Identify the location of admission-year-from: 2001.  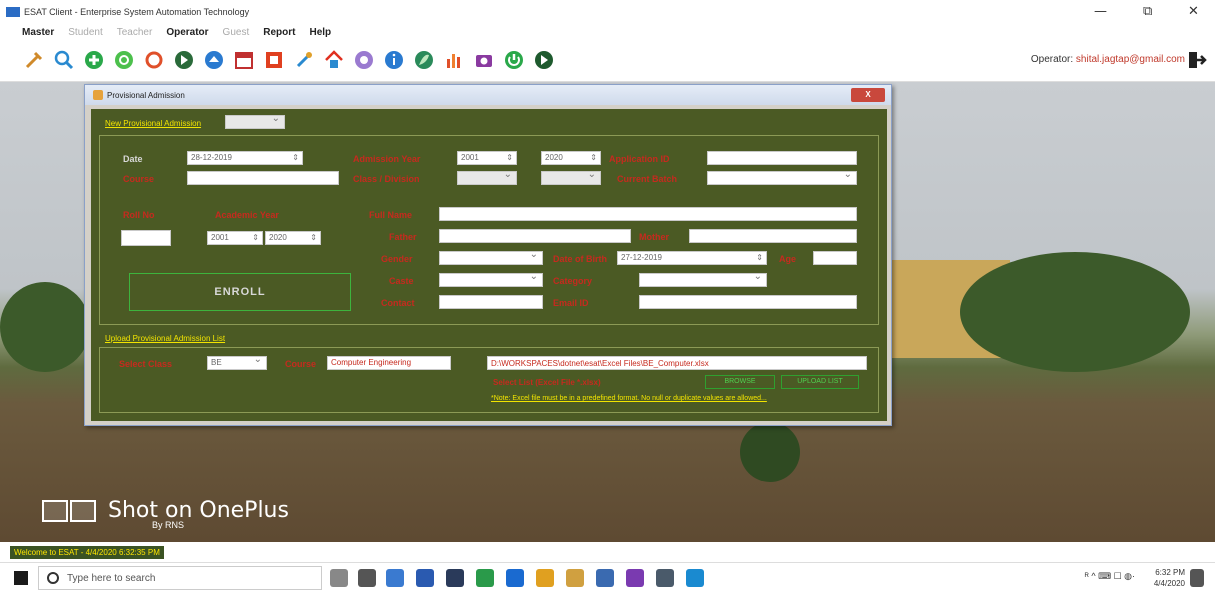
(487, 158).